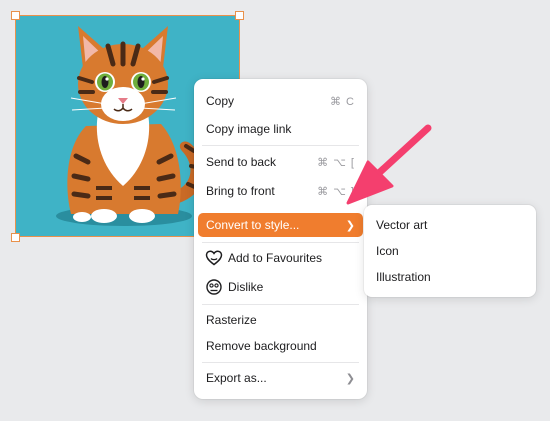  I want to click on menu-item-dislike: Dislike, so click(280, 287).